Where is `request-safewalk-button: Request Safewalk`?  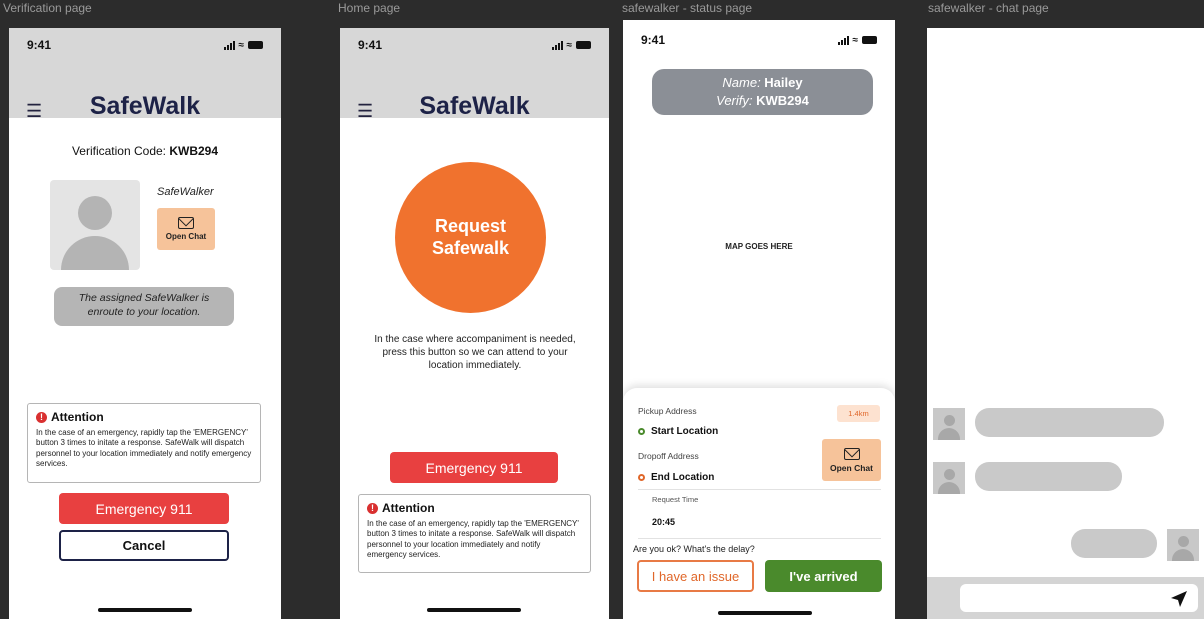 request-safewalk-button: Request Safewalk is located at coordinates (470, 237).